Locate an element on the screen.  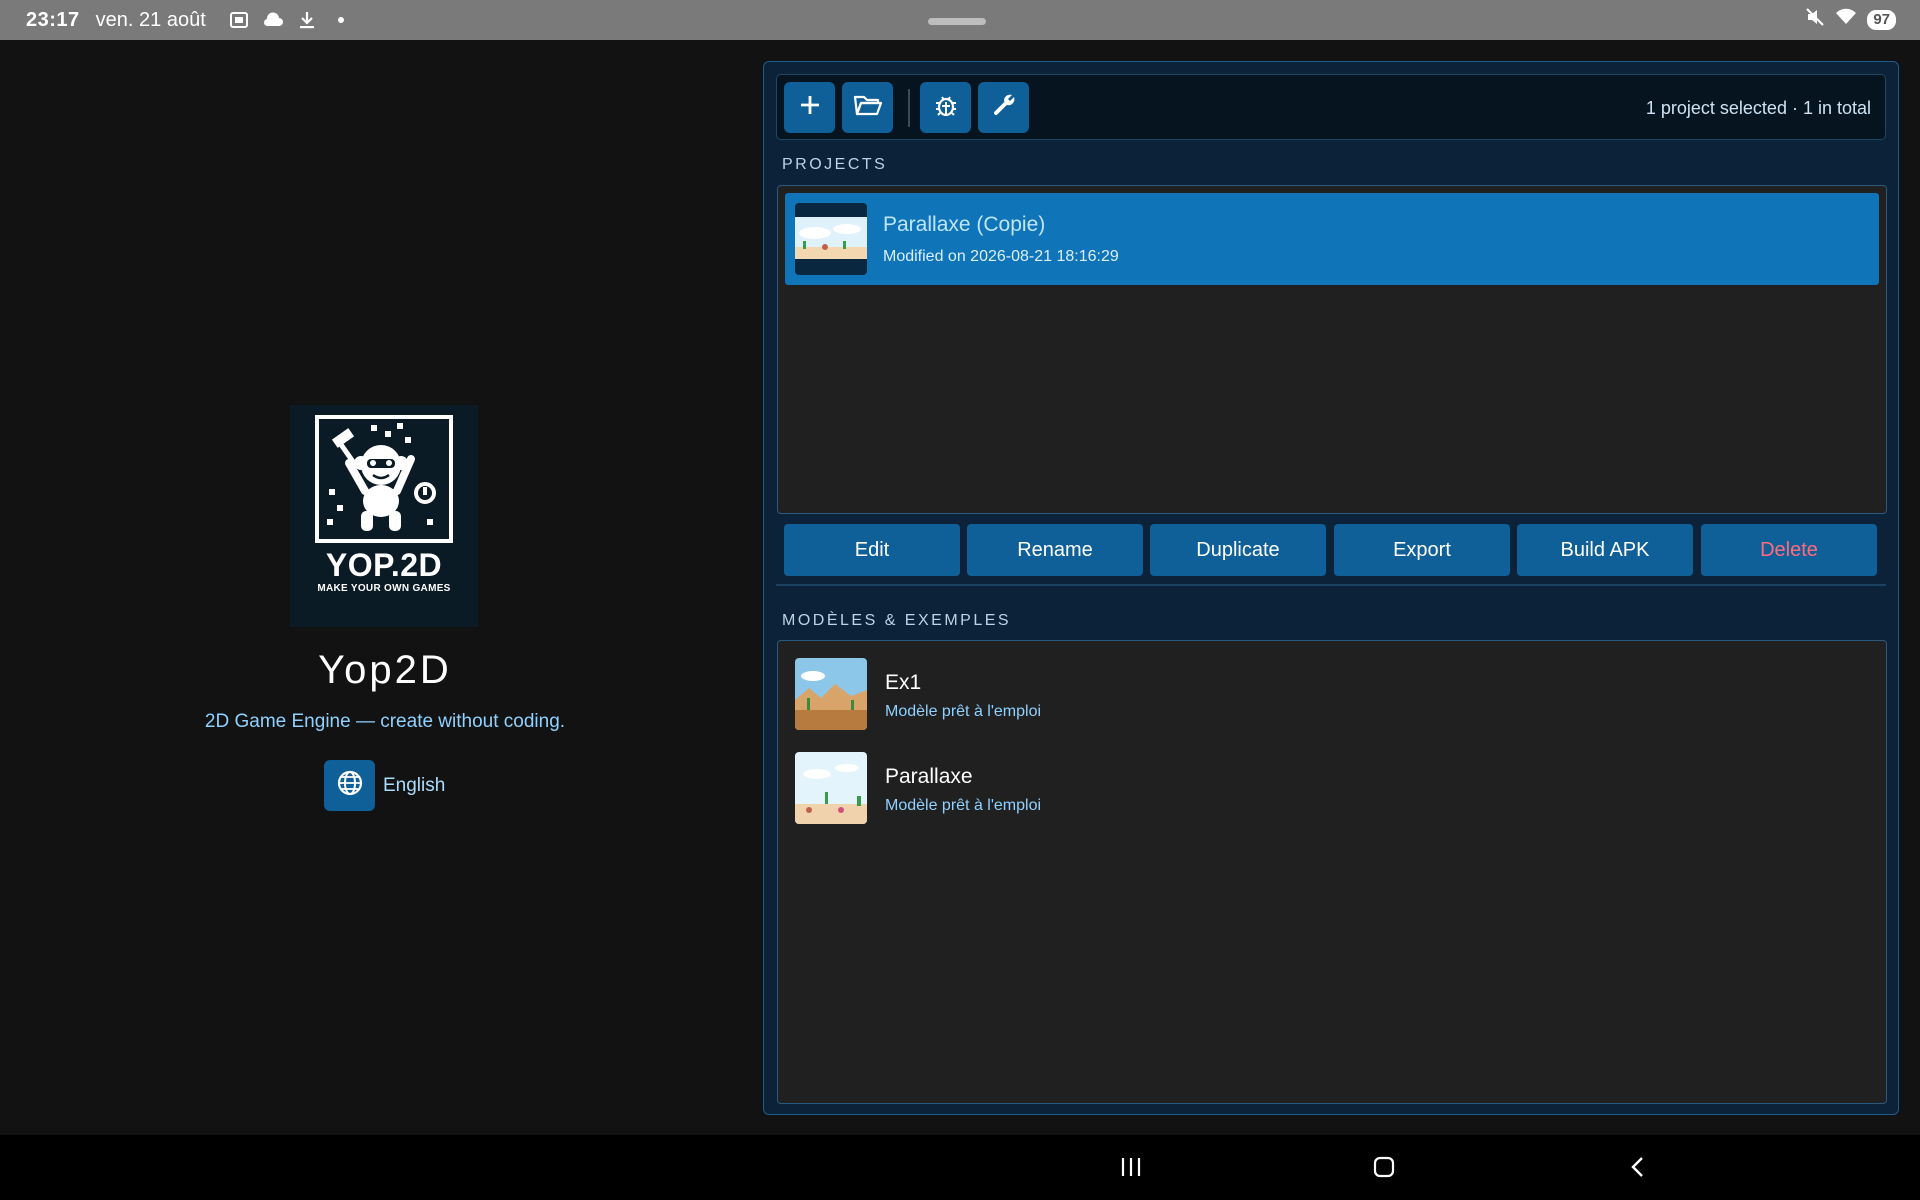
settings-button is located at coordinates (1003, 107).